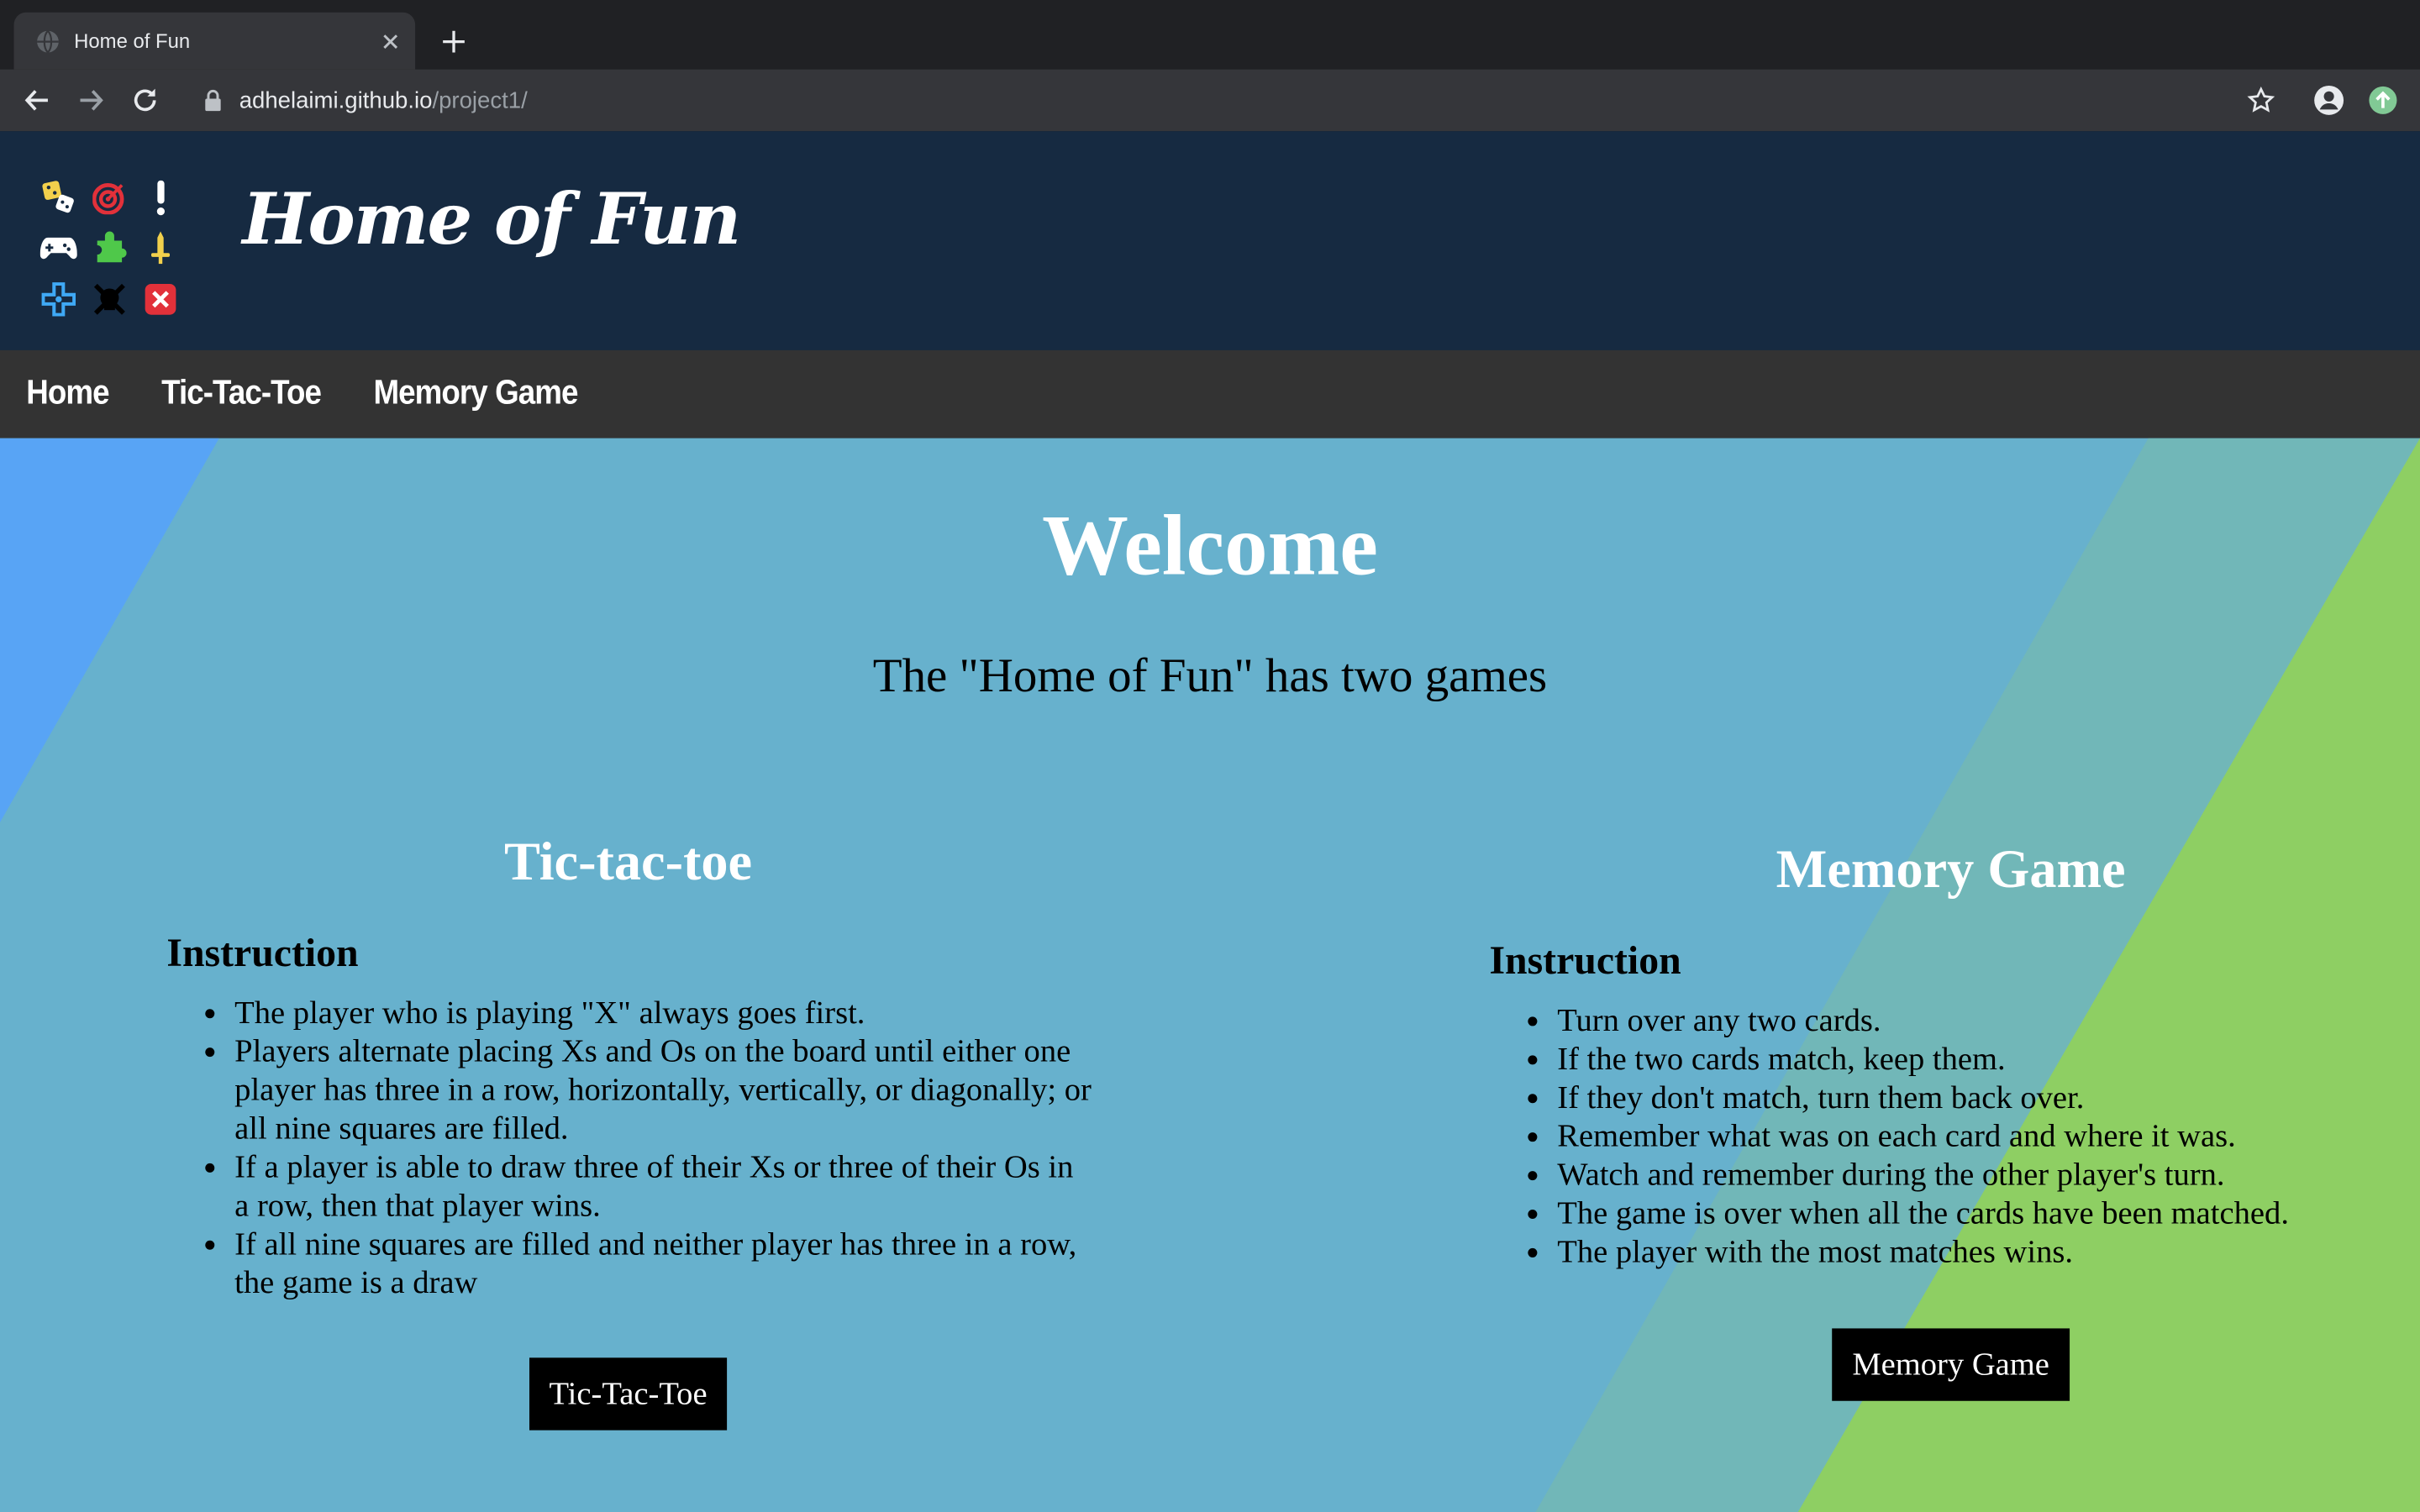 The width and height of the screenshot is (2420, 1512). Describe the element at coordinates (36, 99) in the screenshot. I see `back-arrow-icon` at that location.